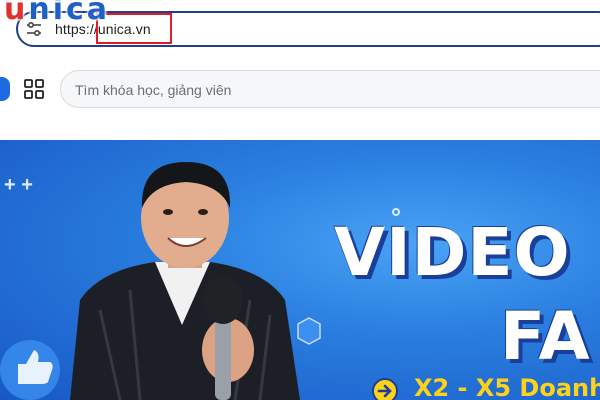 This screenshot has width=600, height=400. What do you see at coordinates (18, 185) in the screenshot?
I see `sparkle-icon: + +` at bounding box center [18, 185].